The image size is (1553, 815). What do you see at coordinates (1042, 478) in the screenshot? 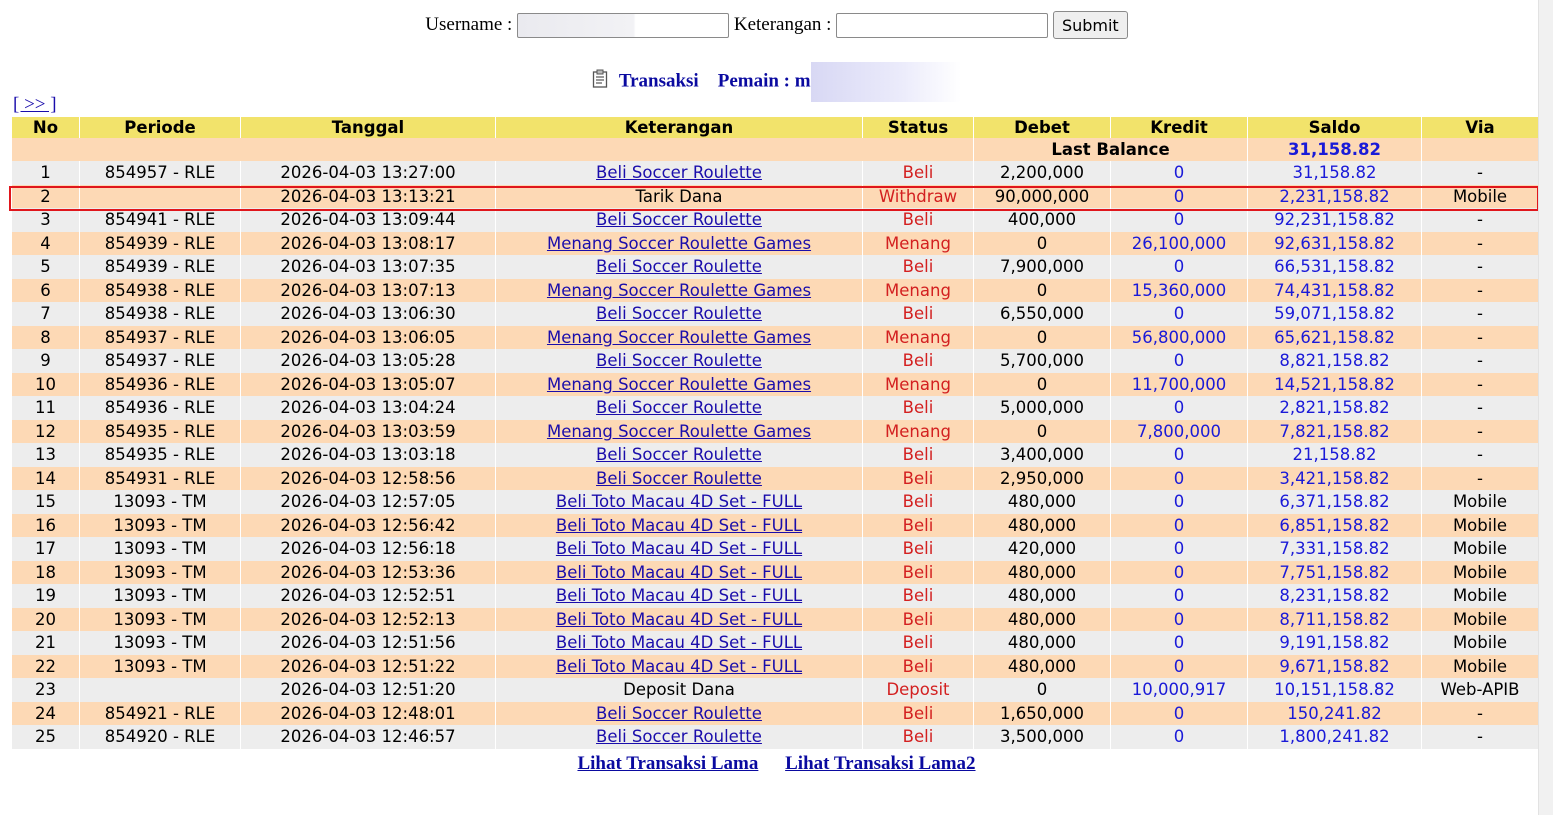
I see `row-debet-cell: 2,950,000` at bounding box center [1042, 478].